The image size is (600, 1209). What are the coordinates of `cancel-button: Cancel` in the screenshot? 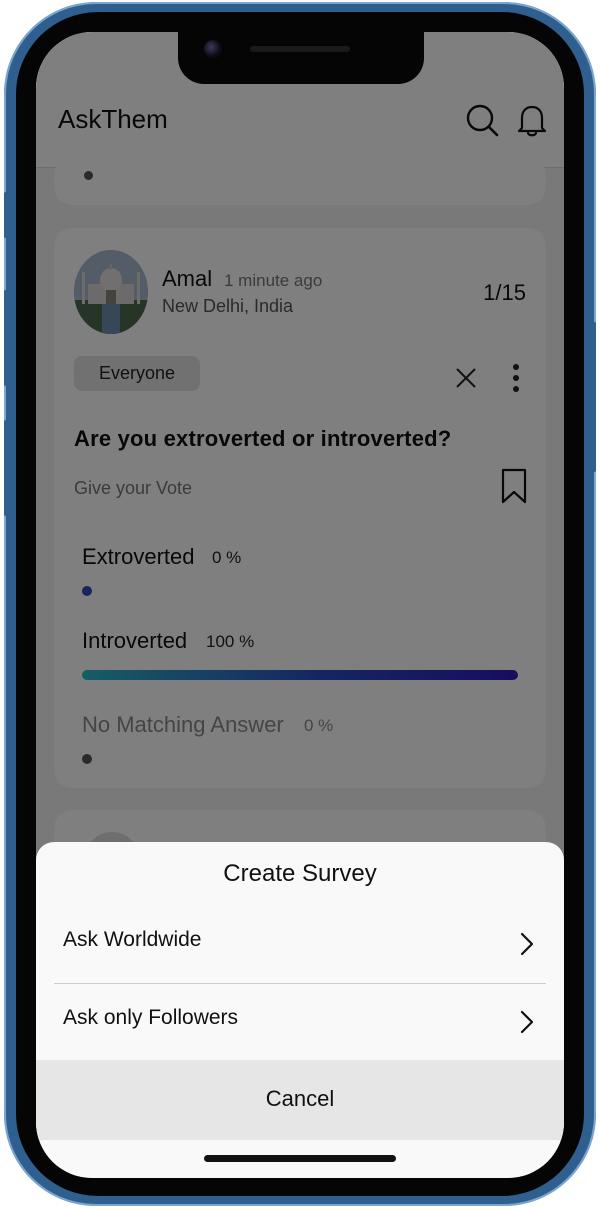 It's located at (300, 1100).